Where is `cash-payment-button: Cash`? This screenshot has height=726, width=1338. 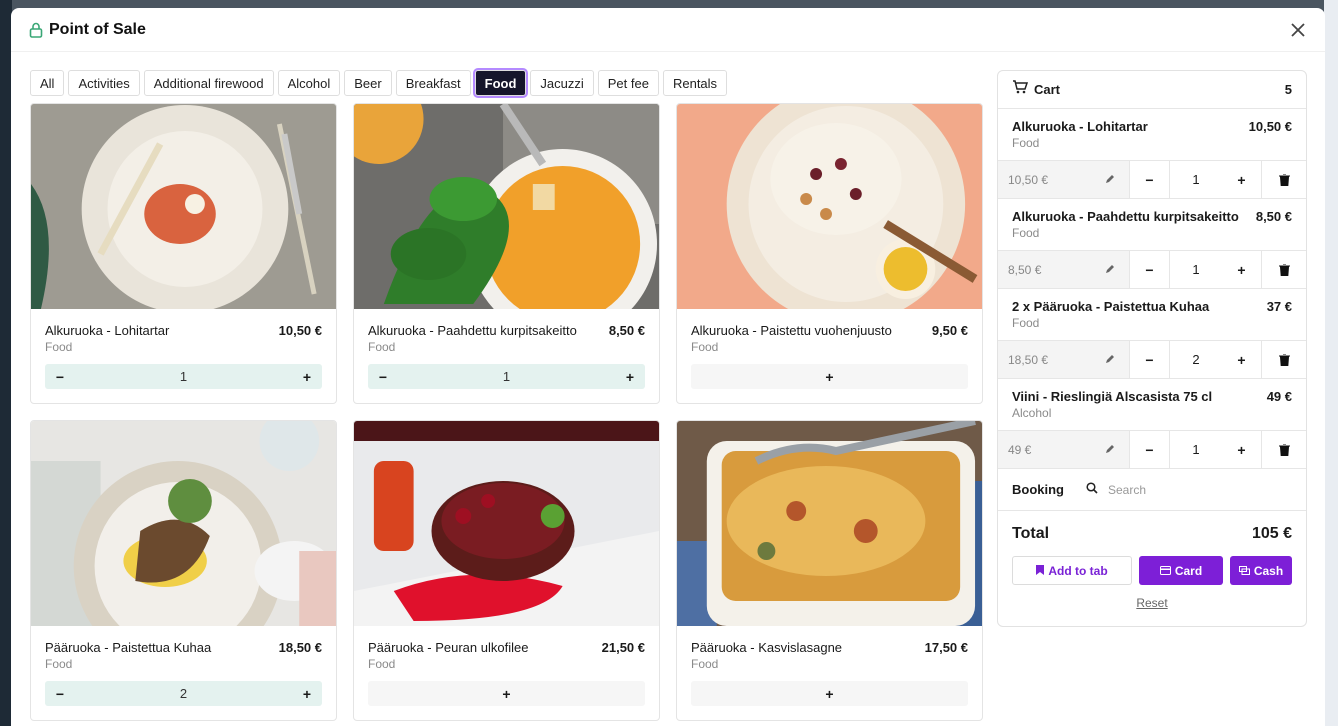
cash-payment-button: Cash is located at coordinates (1261, 570).